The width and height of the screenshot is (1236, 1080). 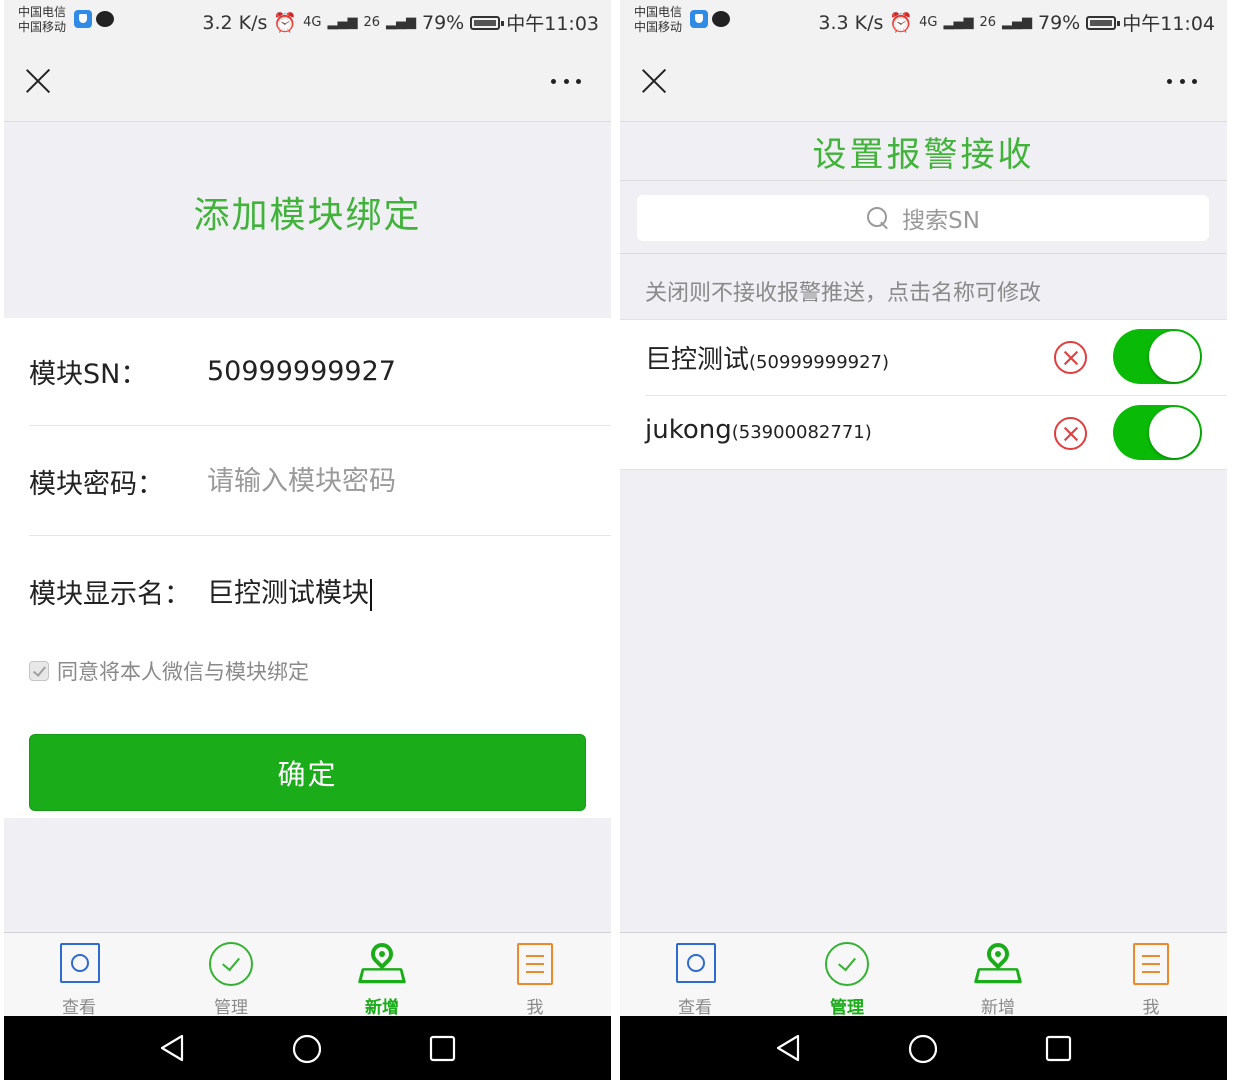 I want to click on module-name: jukong(53900082771), so click(x=758, y=430).